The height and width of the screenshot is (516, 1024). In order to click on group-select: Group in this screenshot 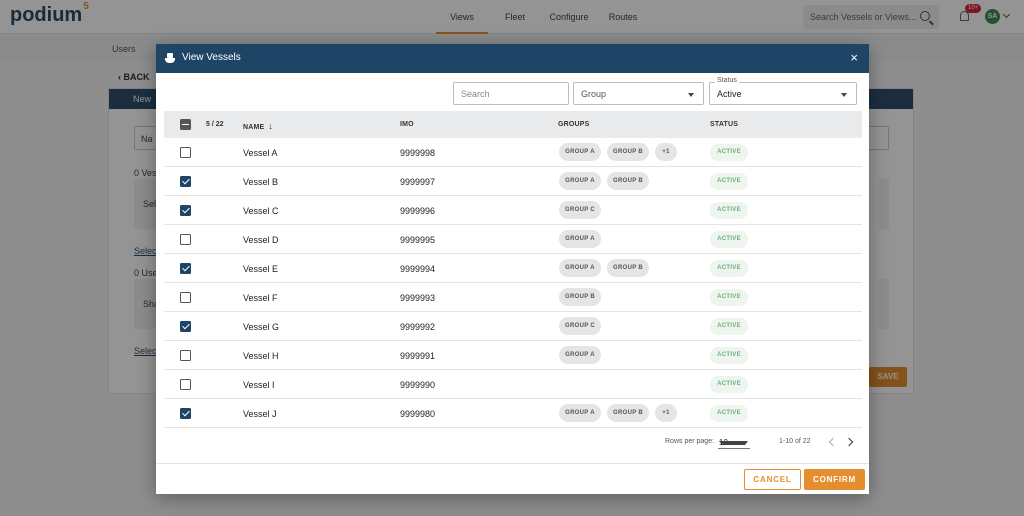, I will do `click(638, 93)`.